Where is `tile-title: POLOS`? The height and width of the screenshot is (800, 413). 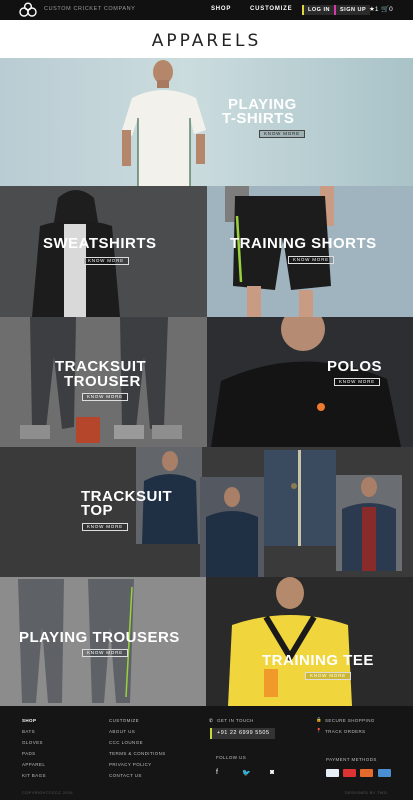 tile-title: POLOS is located at coordinates (355, 366).